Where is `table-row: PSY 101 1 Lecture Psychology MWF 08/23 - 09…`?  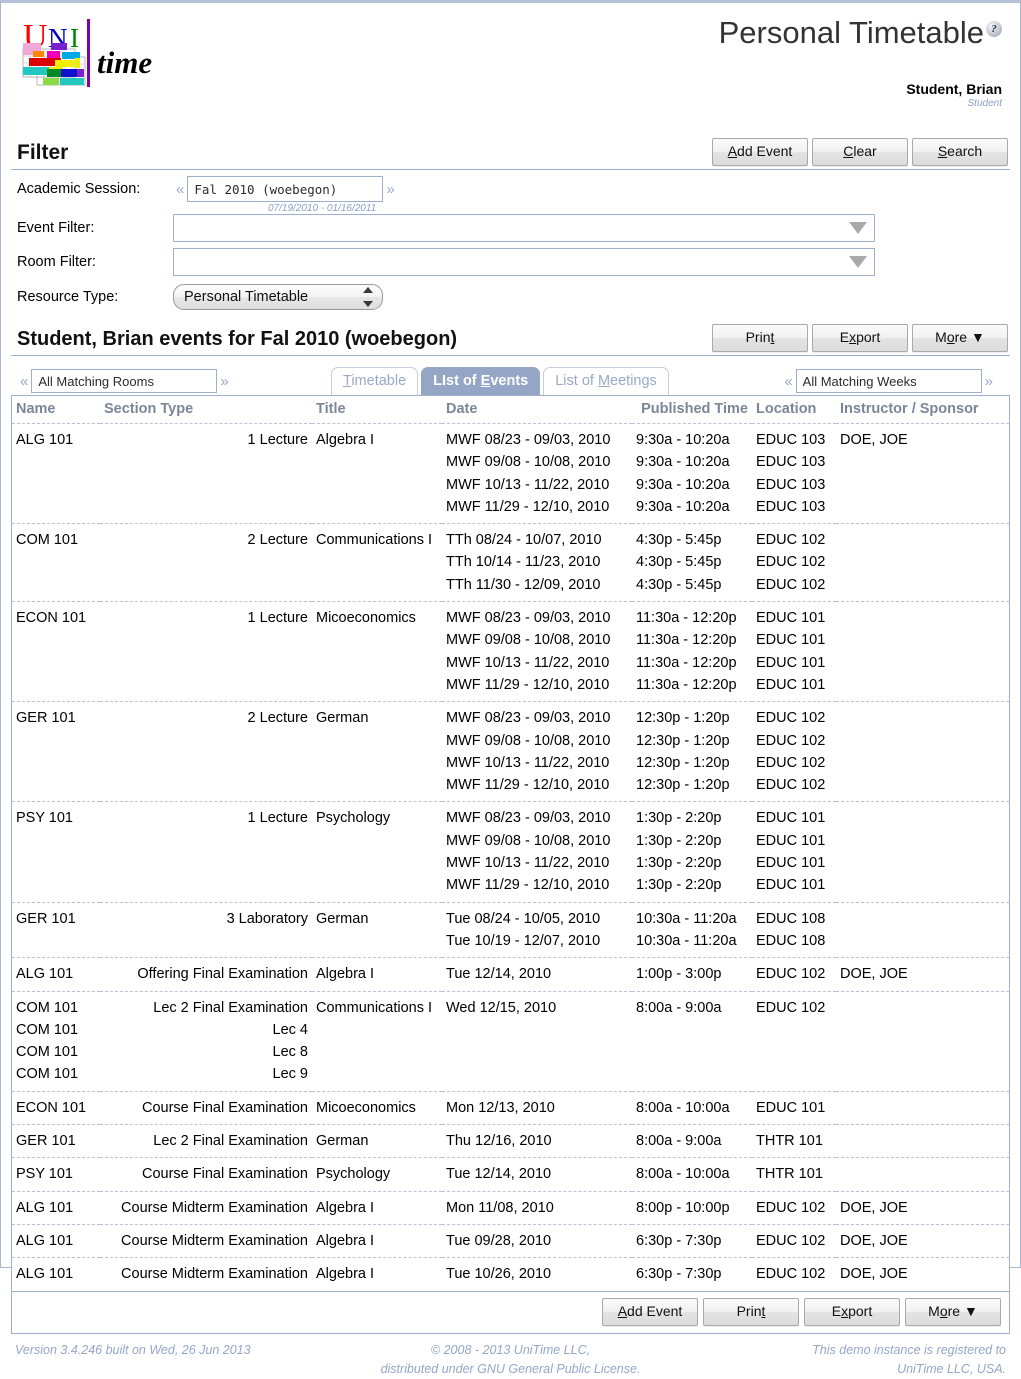 table-row: PSY 101 1 Lecture Psychology MWF 08/23 - 09… is located at coordinates (510, 852).